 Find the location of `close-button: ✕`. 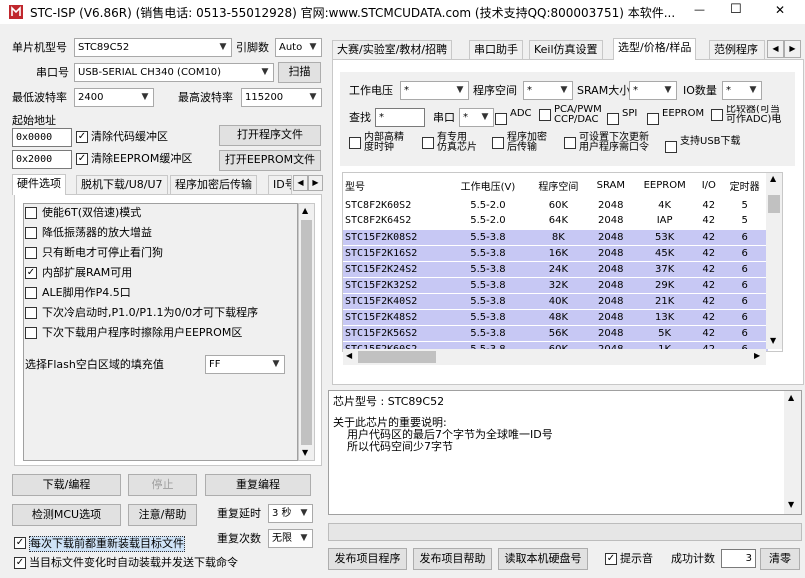

close-button: ✕ is located at coordinates (780, 10).